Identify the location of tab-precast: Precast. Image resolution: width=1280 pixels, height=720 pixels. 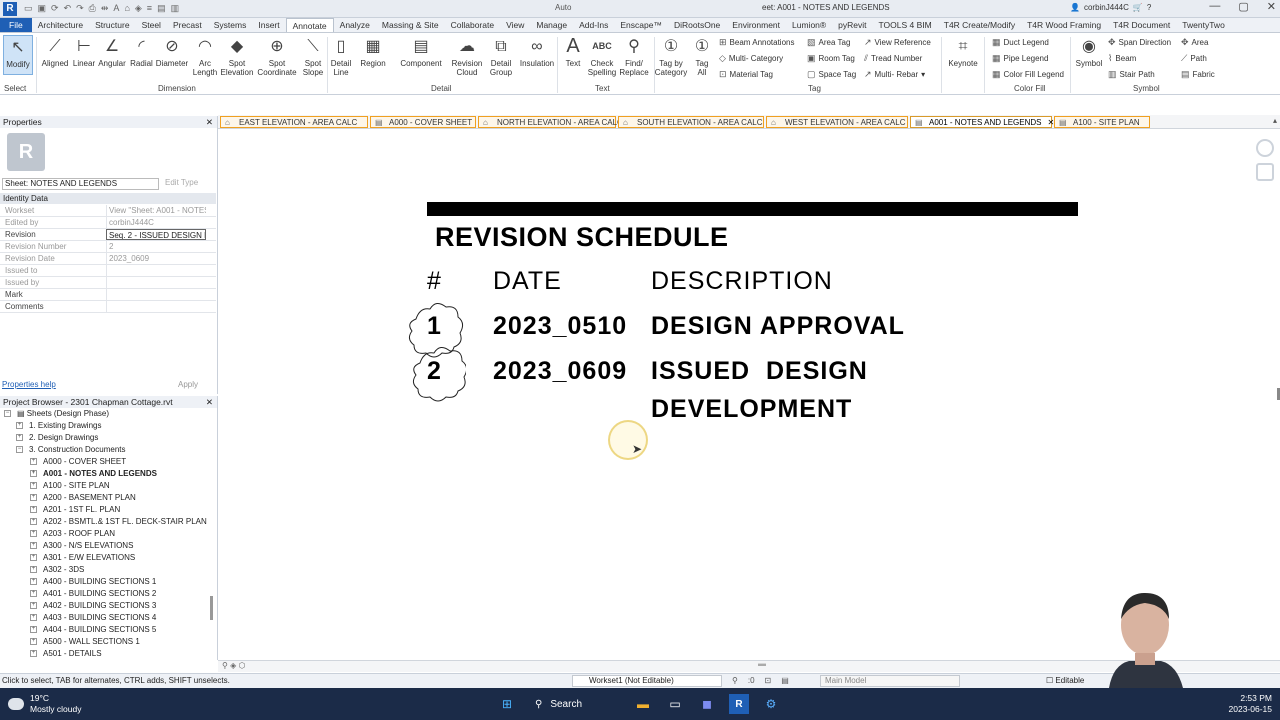
(187, 25).